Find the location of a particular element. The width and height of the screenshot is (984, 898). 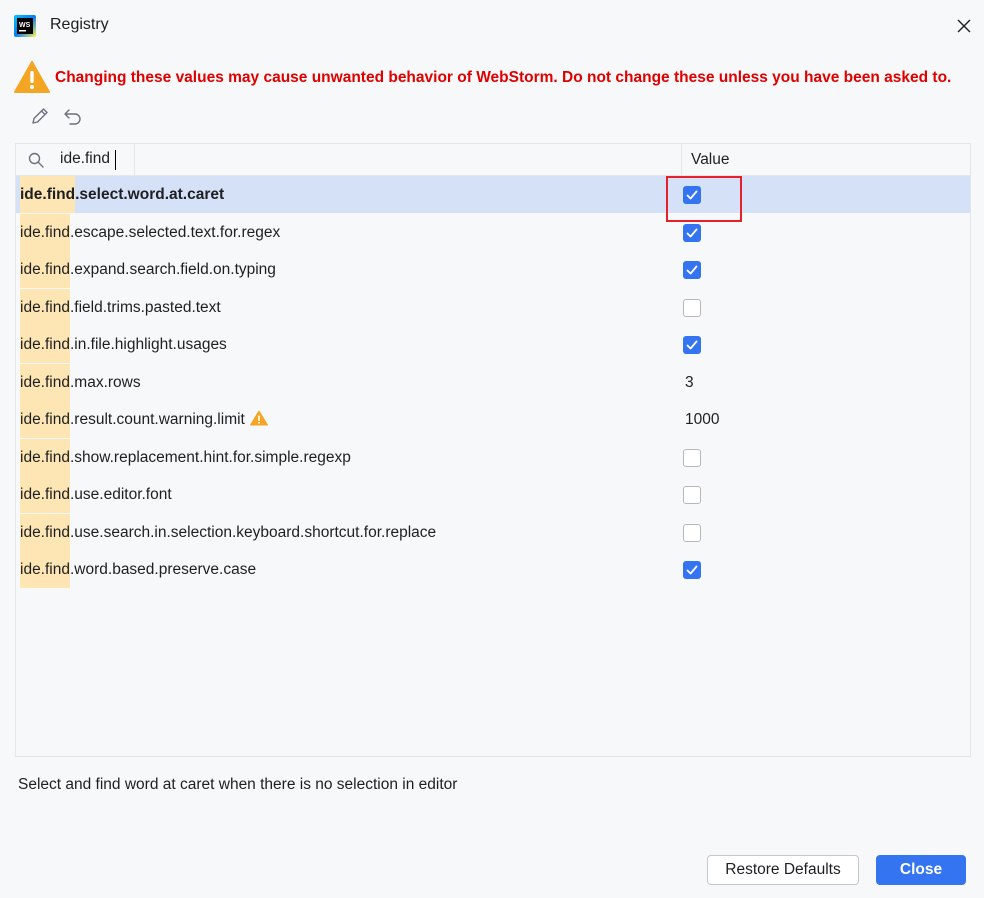

svg-text: WS is located at coordinates (25, 25).